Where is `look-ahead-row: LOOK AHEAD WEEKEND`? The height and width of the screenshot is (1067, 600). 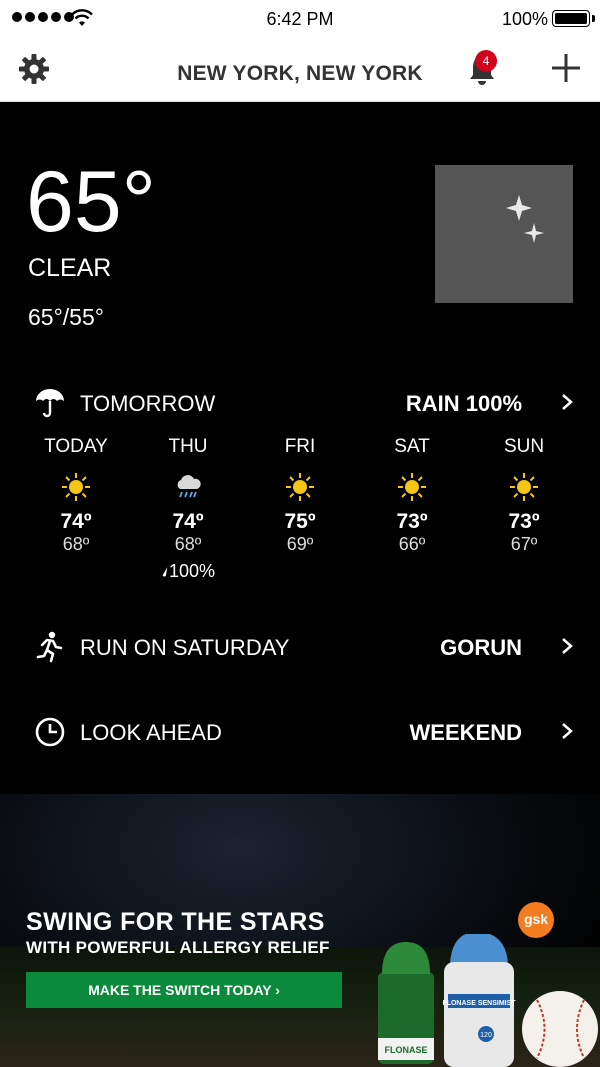 look-ahead-row: LOOK AHEAD WEEKEND is located at coordinates (300, 731).